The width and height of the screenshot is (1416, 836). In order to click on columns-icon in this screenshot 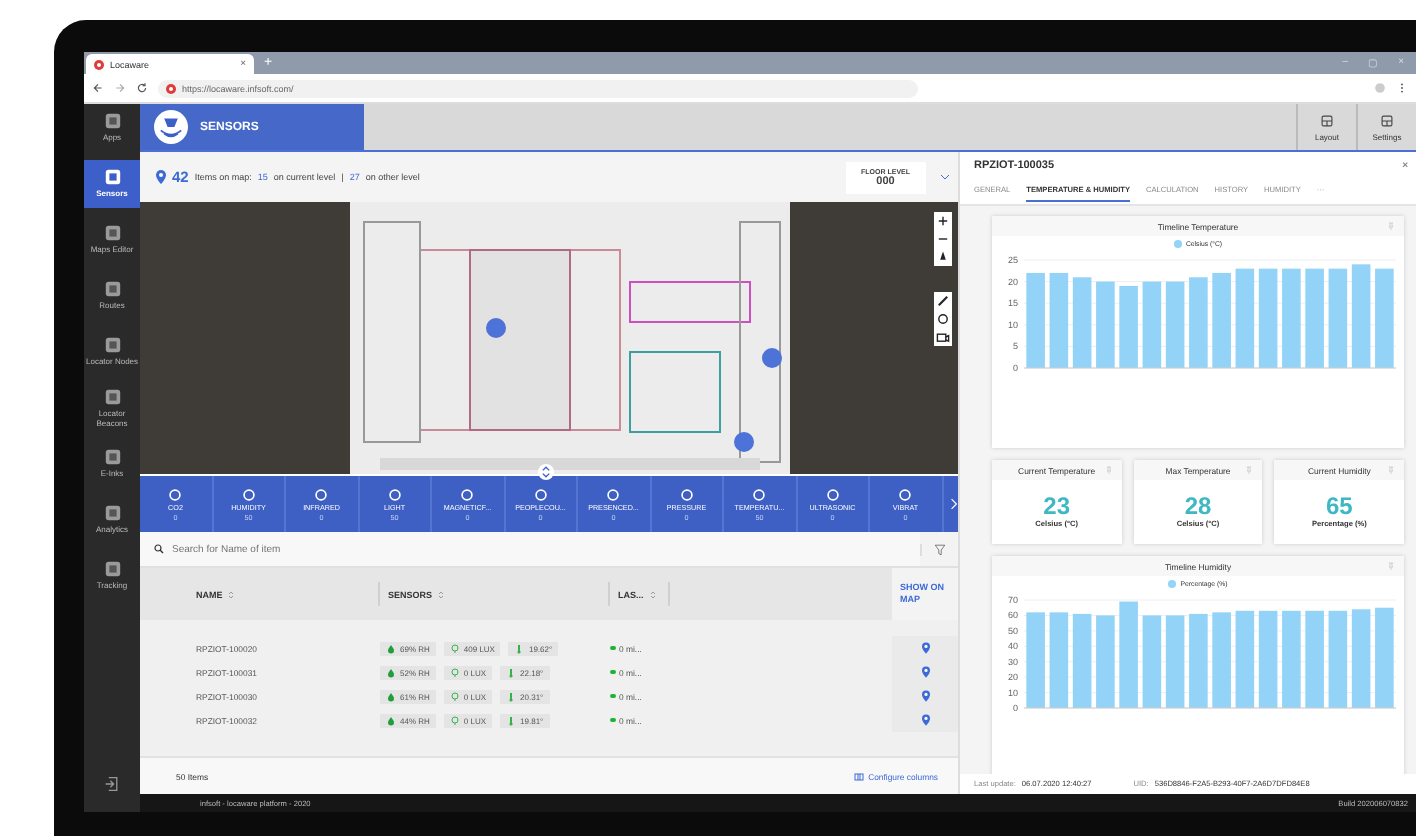, I will do `click(859, 776)`.